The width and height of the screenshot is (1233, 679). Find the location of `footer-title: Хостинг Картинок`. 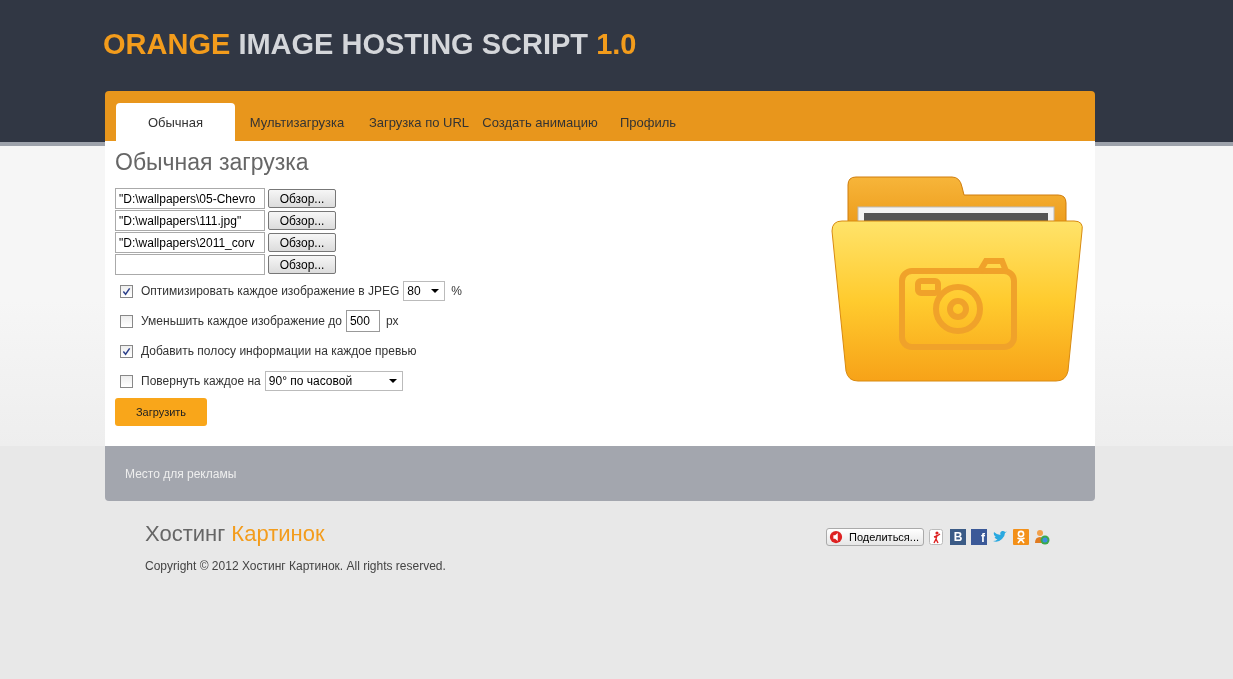

footer-title: Хостинг Картинок is located at coordinates (235, 534).